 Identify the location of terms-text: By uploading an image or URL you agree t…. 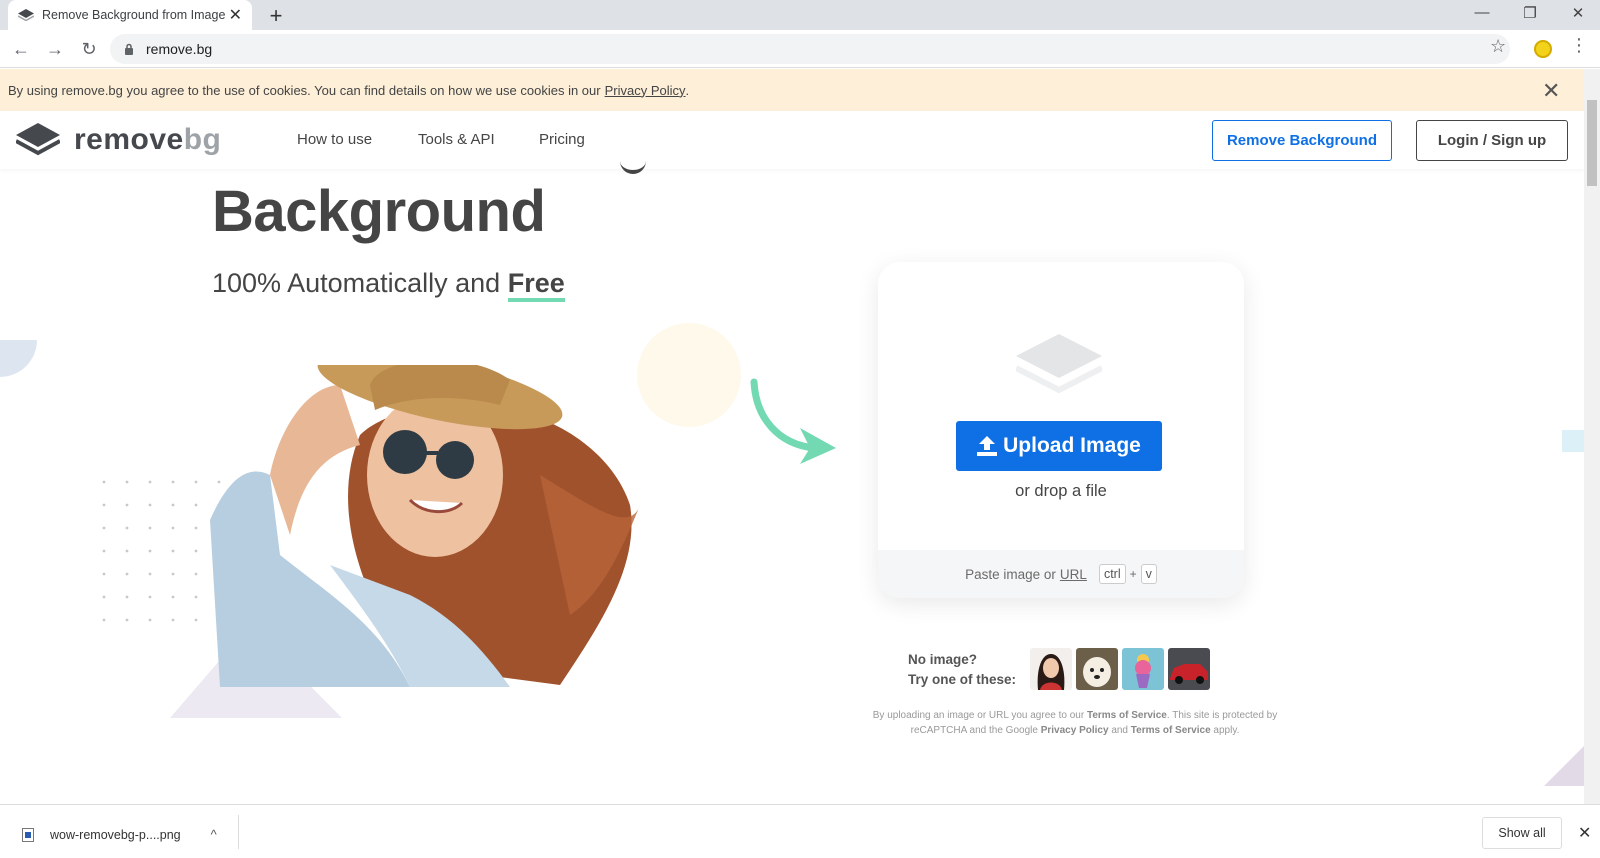
(1075, 723).